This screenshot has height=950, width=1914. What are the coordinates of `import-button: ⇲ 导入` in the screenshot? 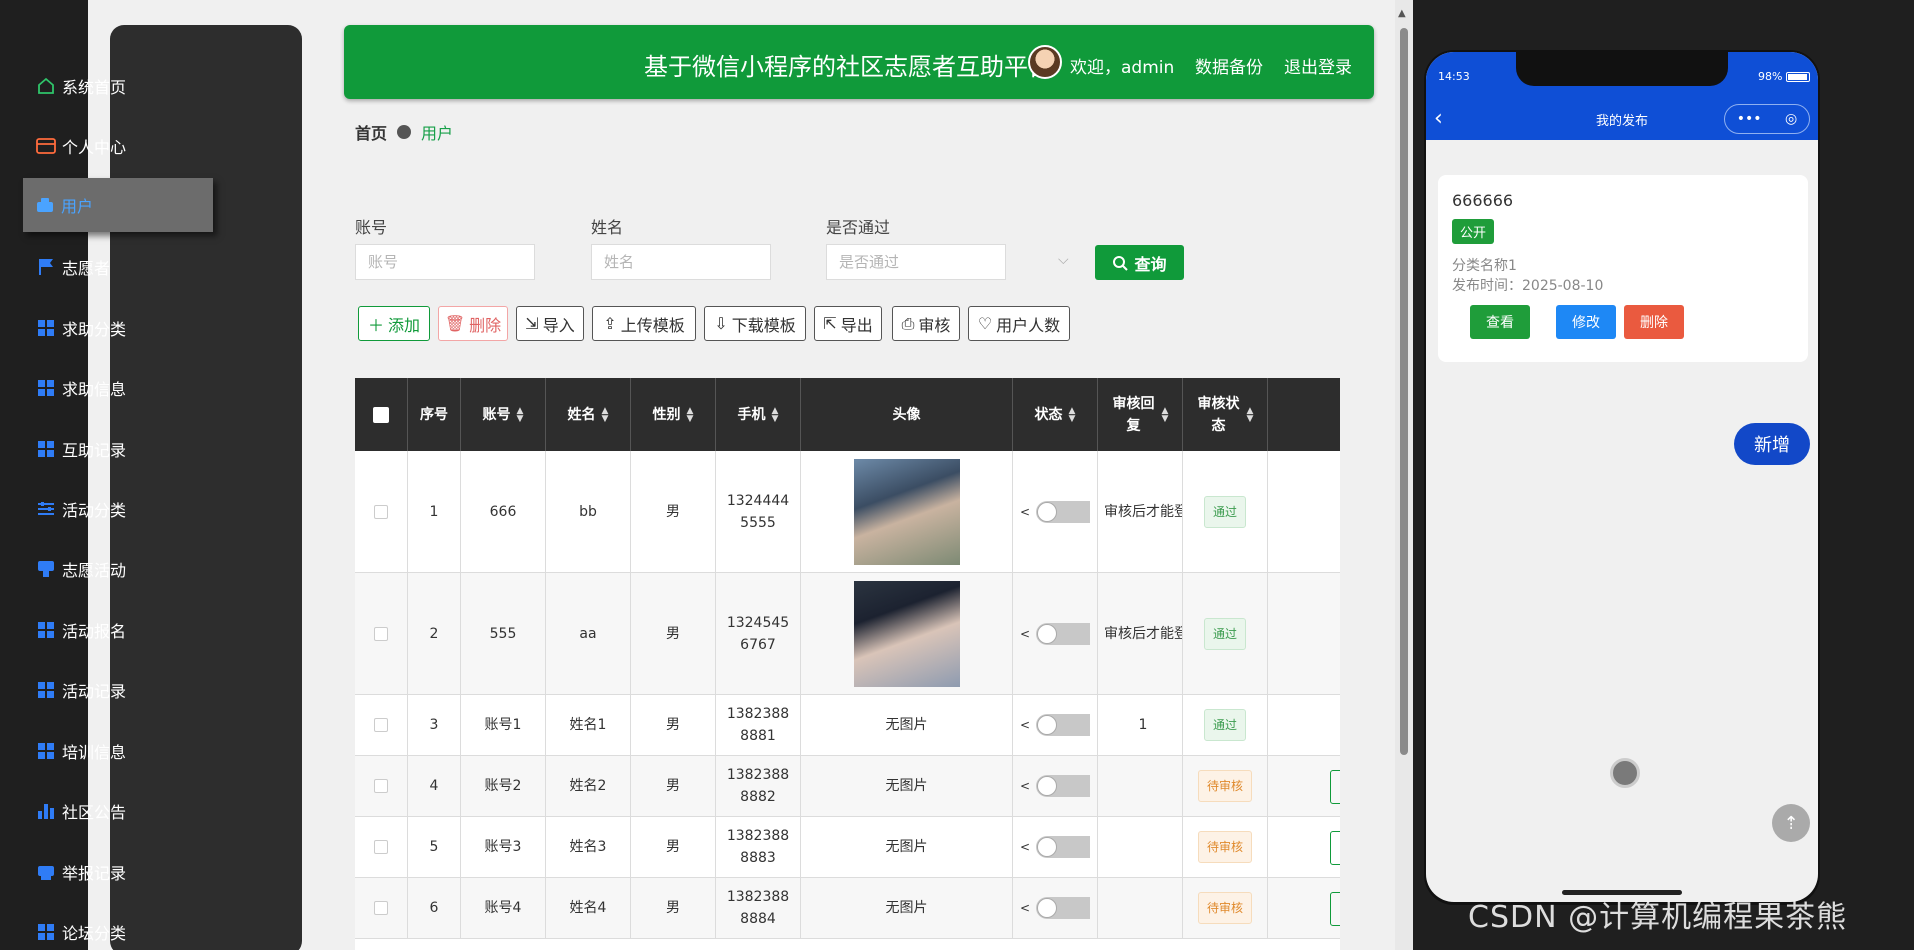 It's located at (550, 323).